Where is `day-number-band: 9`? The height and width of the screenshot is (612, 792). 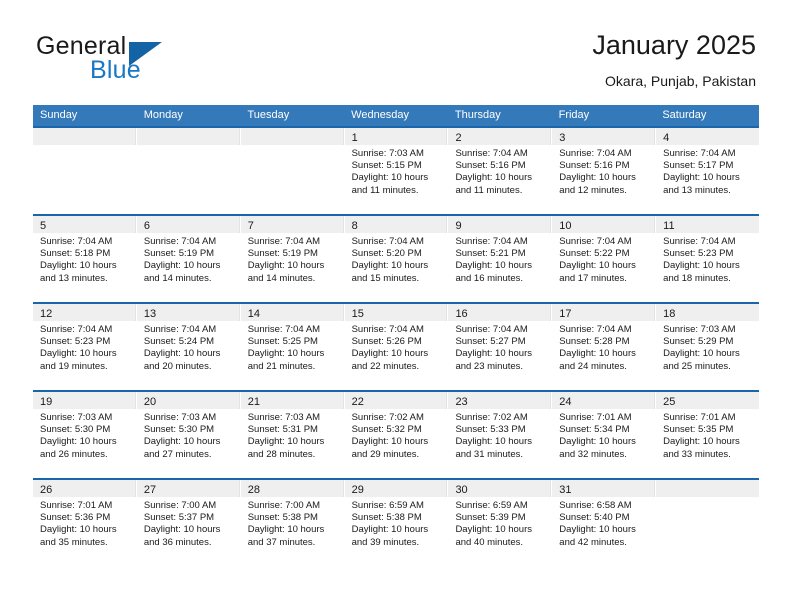
day-number-band: 9 is located at coordinates (500, 224).